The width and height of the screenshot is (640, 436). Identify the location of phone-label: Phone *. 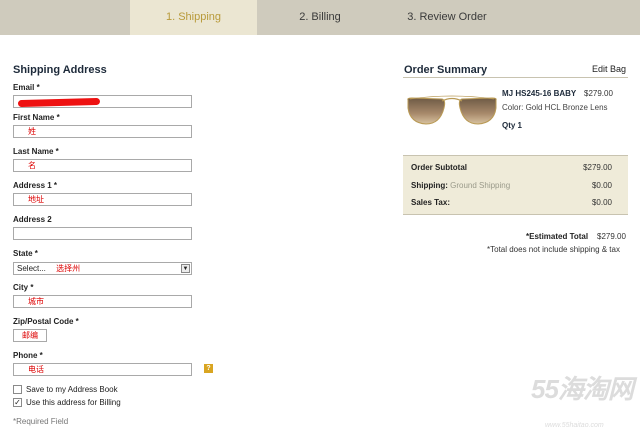
(28, 355).